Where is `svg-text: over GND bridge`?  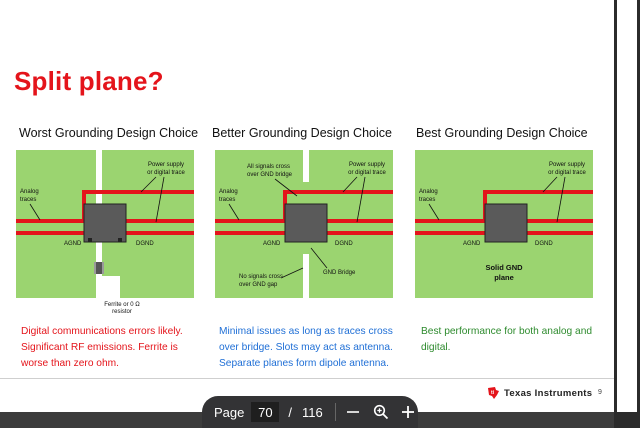
svg-text: over GND bridge is located at coordinates (270, 175).